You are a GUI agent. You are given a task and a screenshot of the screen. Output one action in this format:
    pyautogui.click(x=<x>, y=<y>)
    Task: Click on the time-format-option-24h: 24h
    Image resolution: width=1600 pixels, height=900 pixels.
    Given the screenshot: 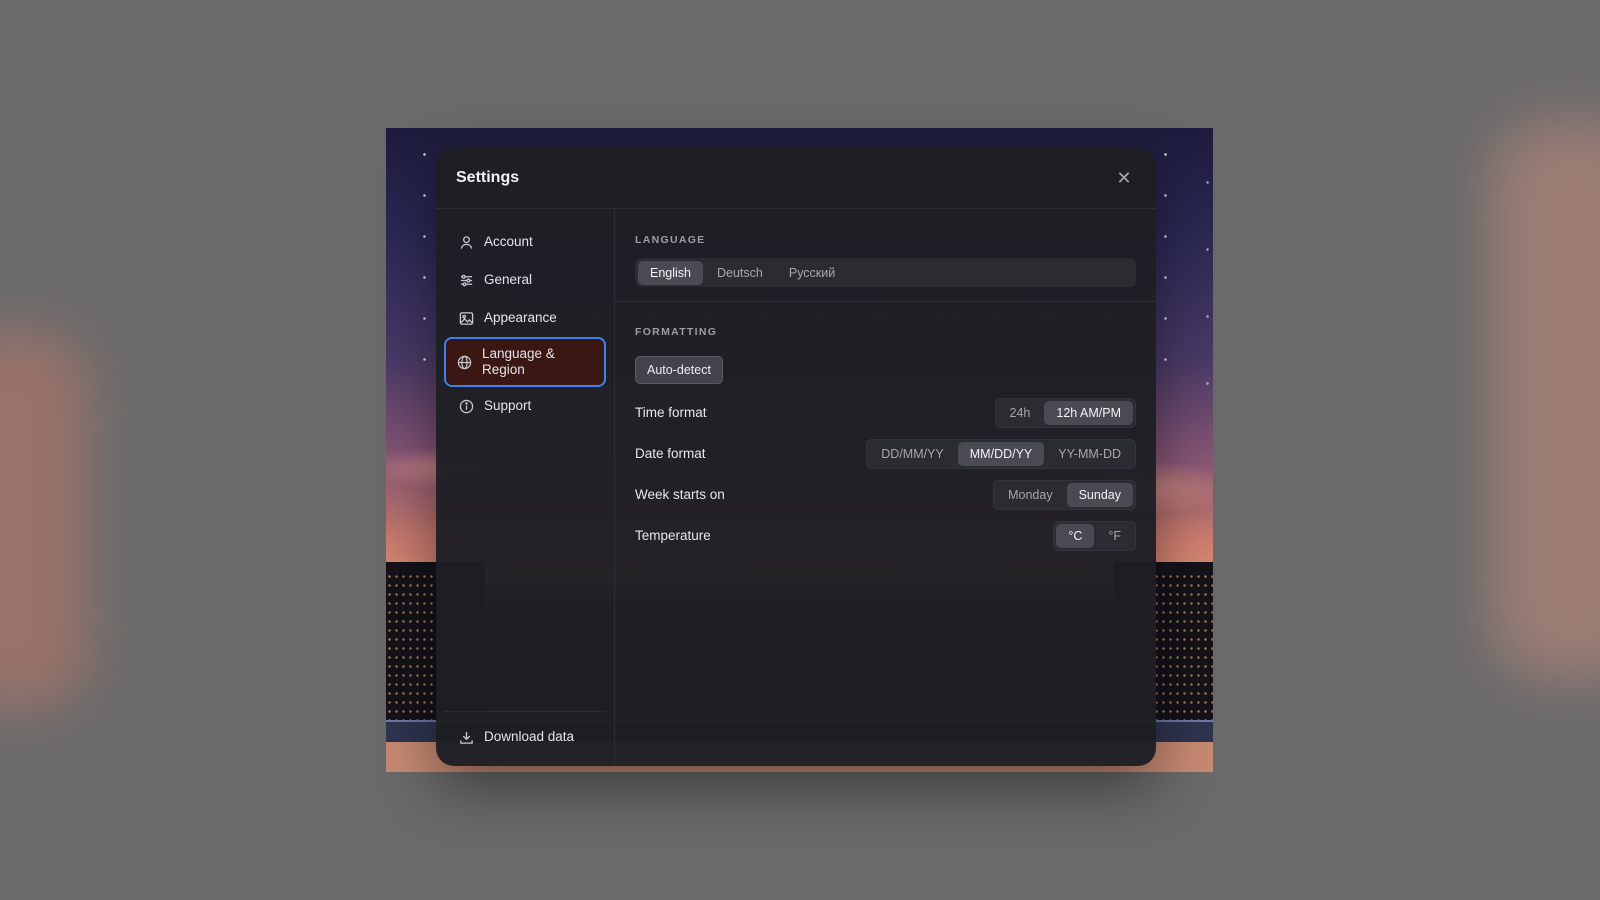 What is the action you would take?
    pyautogui.click(x=1020, y=413)
    